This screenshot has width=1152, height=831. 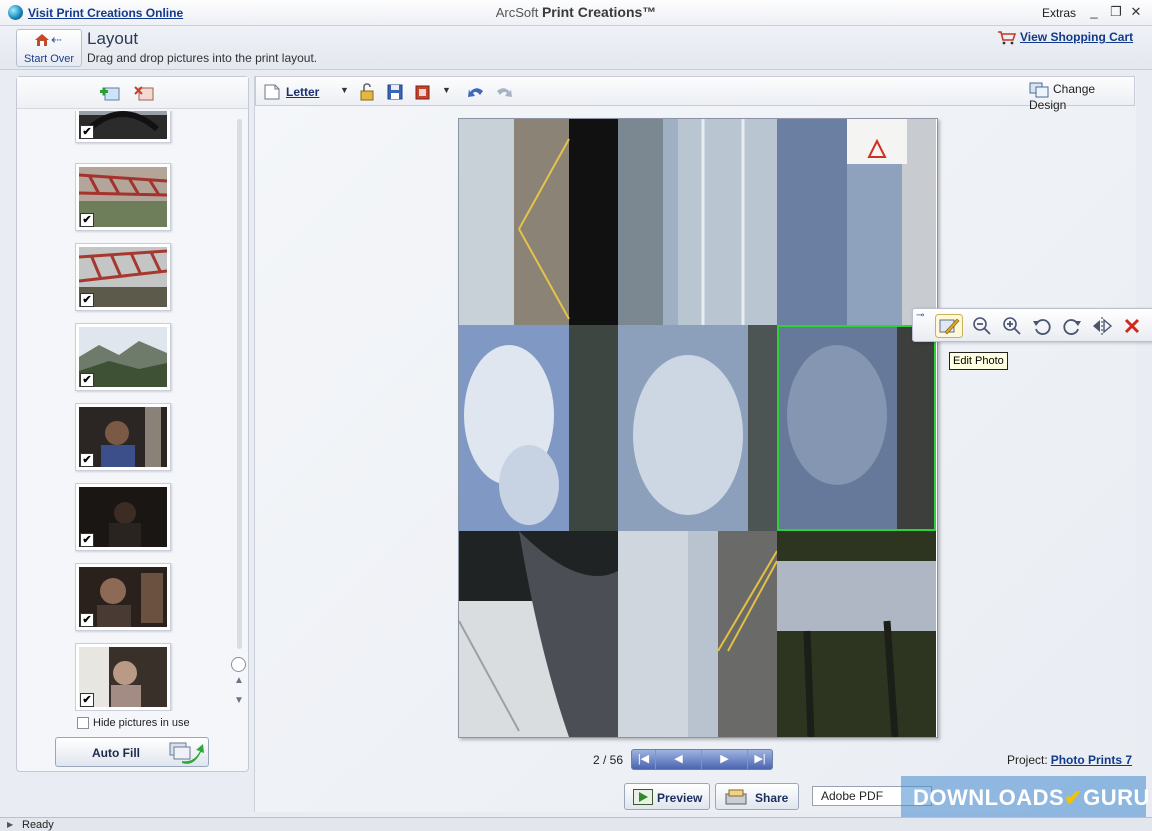 I want to click on previous-page-button: ◀, so click(x=679, y=759).